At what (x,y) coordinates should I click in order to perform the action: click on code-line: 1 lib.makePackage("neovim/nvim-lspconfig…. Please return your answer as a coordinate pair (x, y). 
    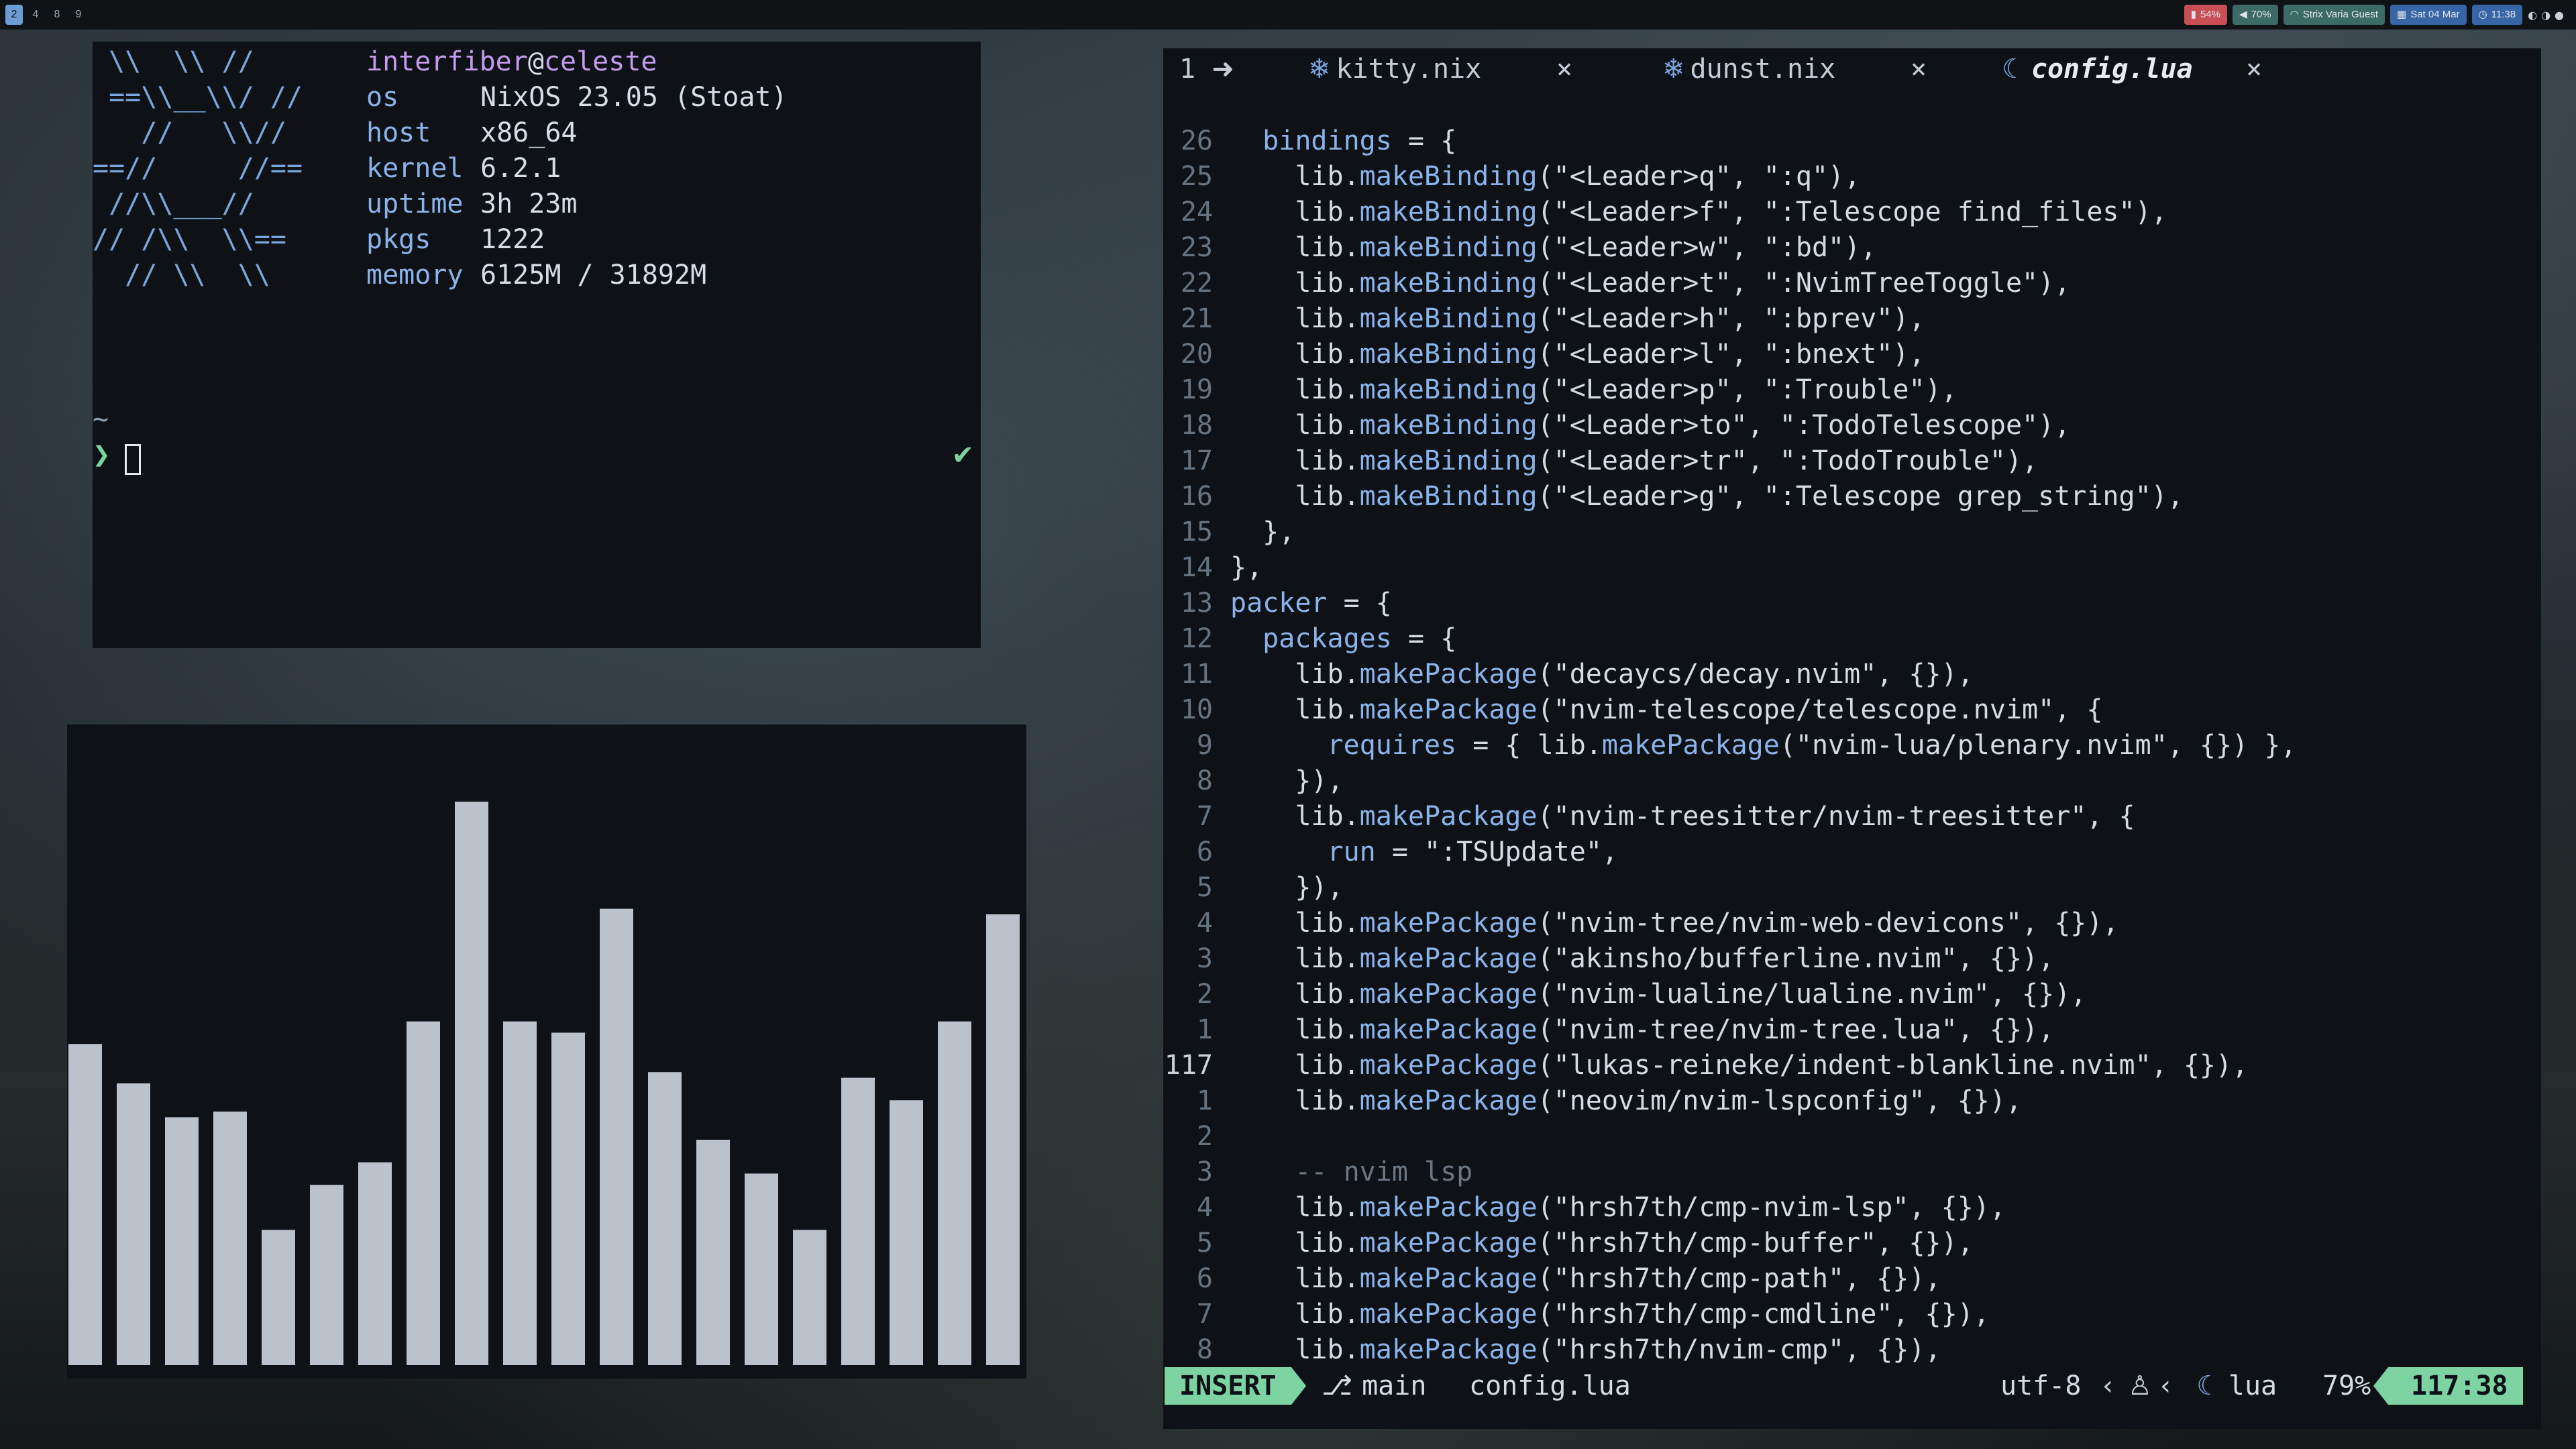
    Looking at the image, I should click on (1852, 1101).